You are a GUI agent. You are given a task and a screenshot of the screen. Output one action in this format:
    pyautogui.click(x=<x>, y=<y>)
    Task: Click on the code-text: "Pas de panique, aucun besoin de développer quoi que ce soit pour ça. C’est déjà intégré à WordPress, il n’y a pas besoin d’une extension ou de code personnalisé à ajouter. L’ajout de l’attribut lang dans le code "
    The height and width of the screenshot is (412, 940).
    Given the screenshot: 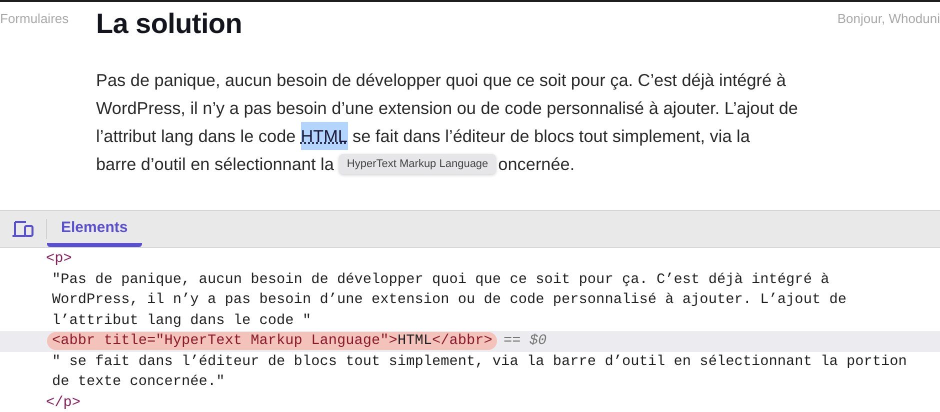 What is the action you would take?
    pyautogui.click(x=449, y=300)
    